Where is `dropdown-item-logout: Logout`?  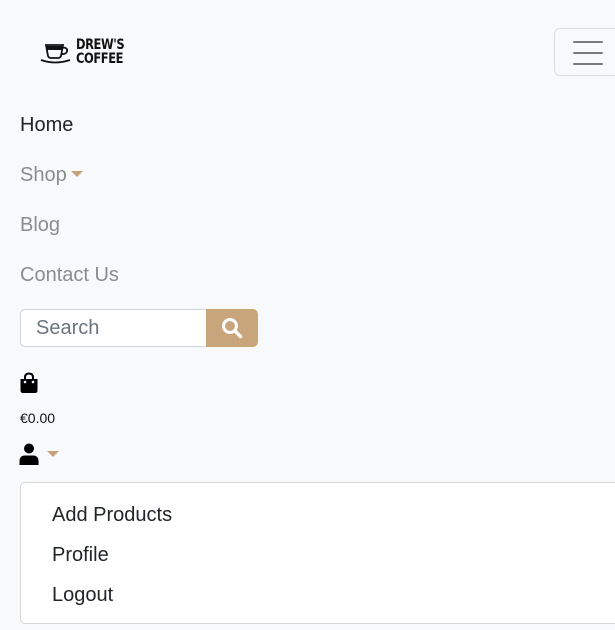
dropdown-item-logout: Logout is located at coordinates (82, 595).